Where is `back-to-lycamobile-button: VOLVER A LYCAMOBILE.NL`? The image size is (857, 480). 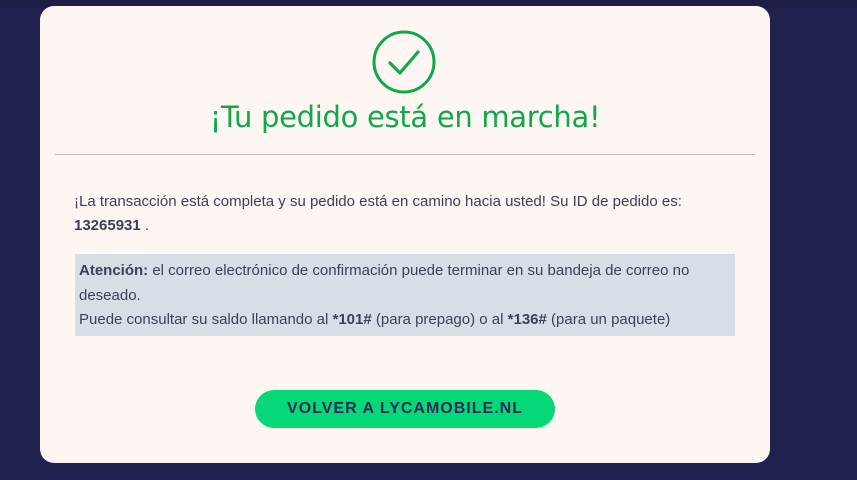
back-to-lycamobile-button: VOLVER A LYCAMOBILE.NL is located at coordinates (405, 409).